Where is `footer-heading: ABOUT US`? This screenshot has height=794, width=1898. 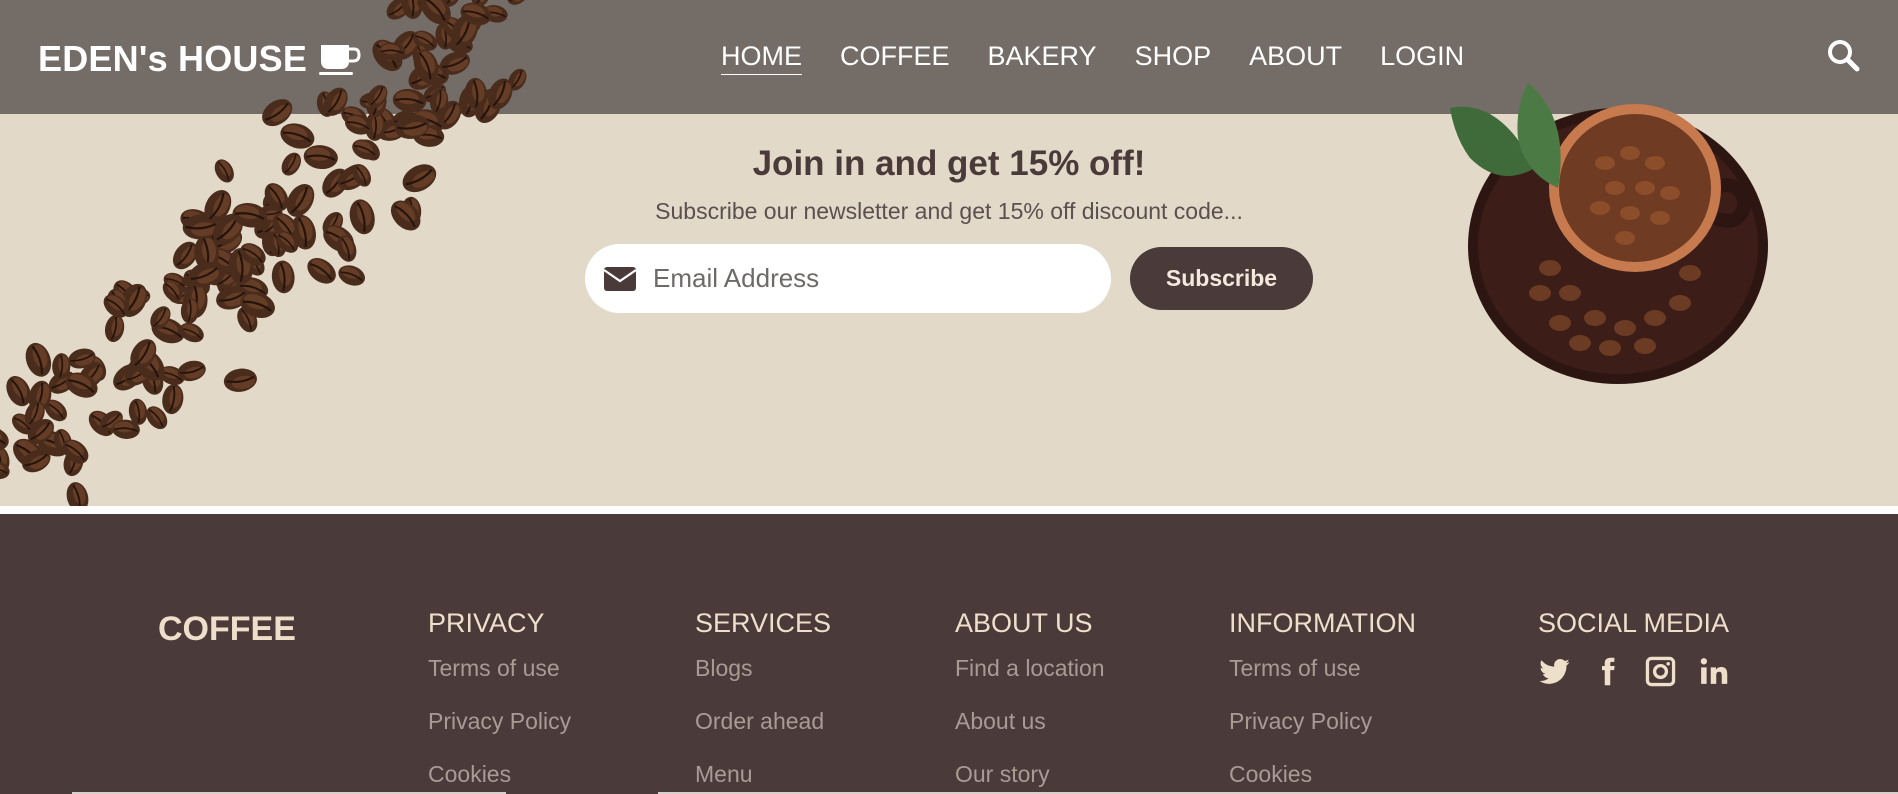
footer-heading: ABOUT US is located at coordinates (1024, 623).